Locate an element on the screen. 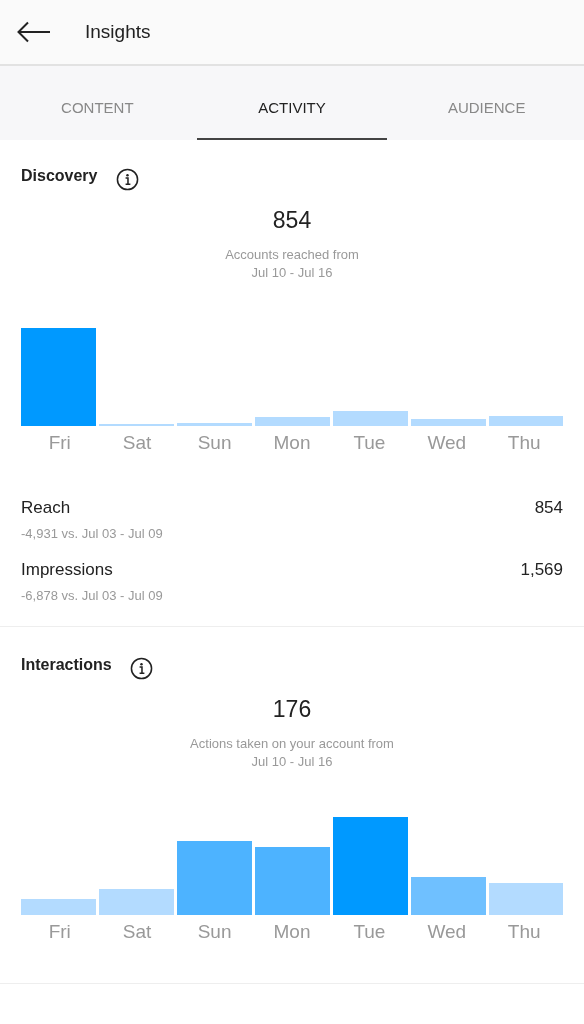  total-count: 854 is located at coordinates (292, 220).